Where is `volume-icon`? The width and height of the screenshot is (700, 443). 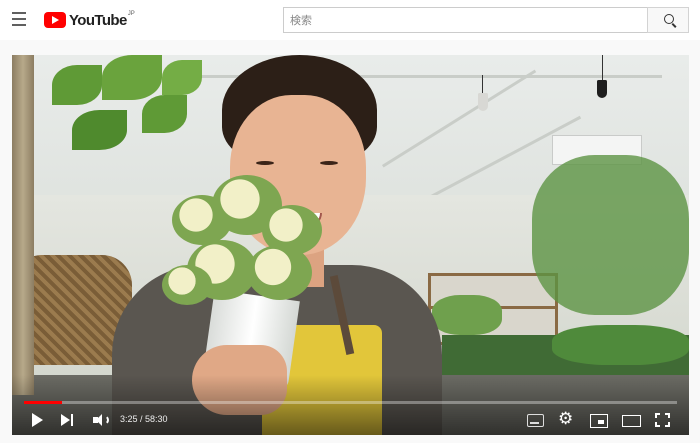
volume-icon is located at coordinates (101, 420).